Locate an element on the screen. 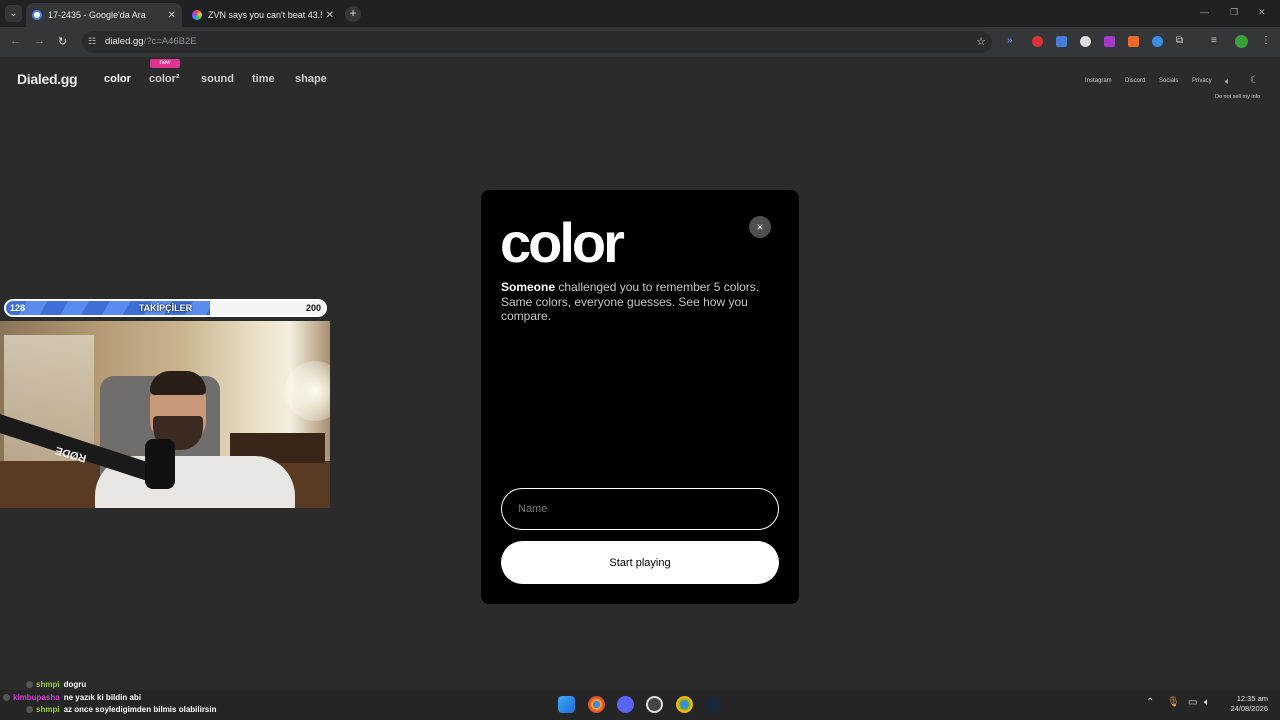 This screenshot has height=720, width=1280. webcam-feed: RØDE is located at coordinates (165, 414).